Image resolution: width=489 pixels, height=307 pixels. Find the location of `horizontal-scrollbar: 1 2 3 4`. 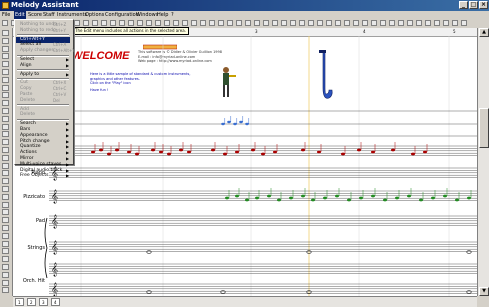

horizontal-scrollbar: 1 2 3 4 is located at coordinates (245, 301).